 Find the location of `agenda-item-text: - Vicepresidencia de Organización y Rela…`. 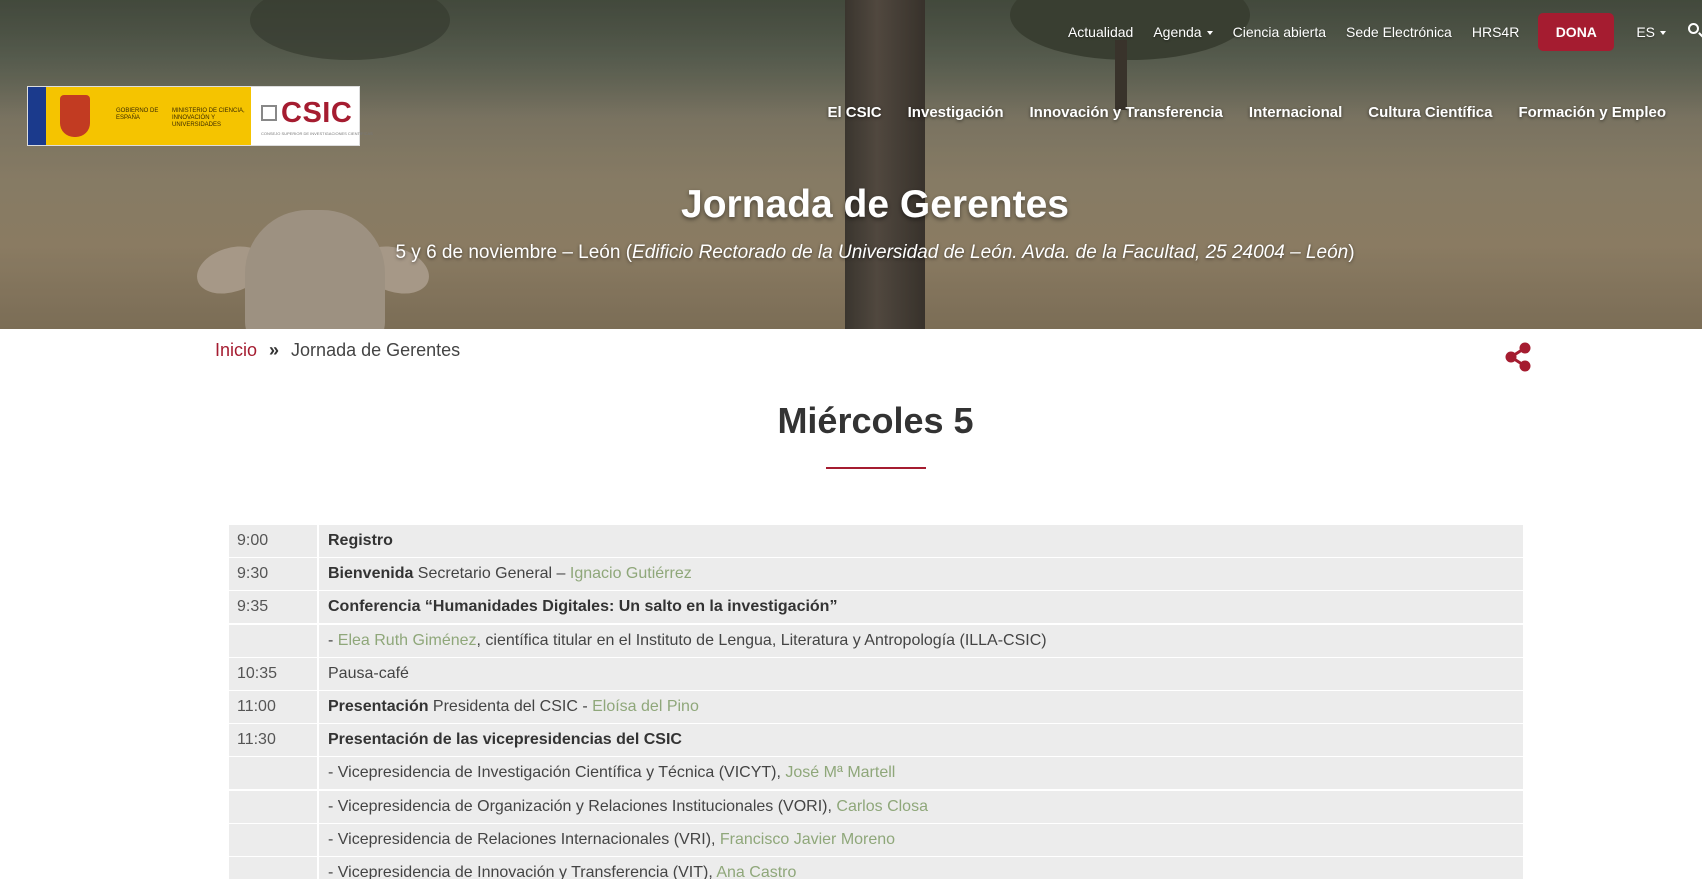

agenda-item-text: - Vicepresidencia de Organización y Rela… is located at coordinates (582, 806).